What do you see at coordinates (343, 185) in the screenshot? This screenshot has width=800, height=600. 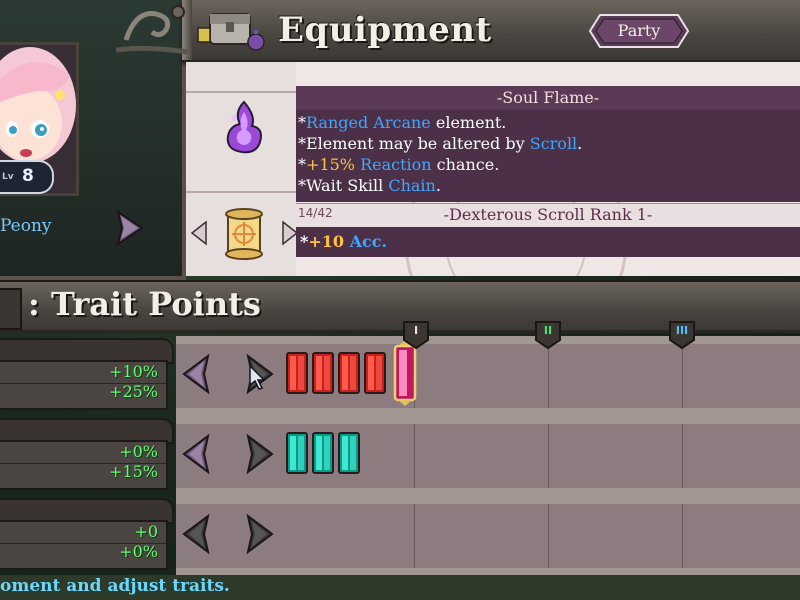 I see `description-segment: *Wait Skill` at bounding box center [343, 185].